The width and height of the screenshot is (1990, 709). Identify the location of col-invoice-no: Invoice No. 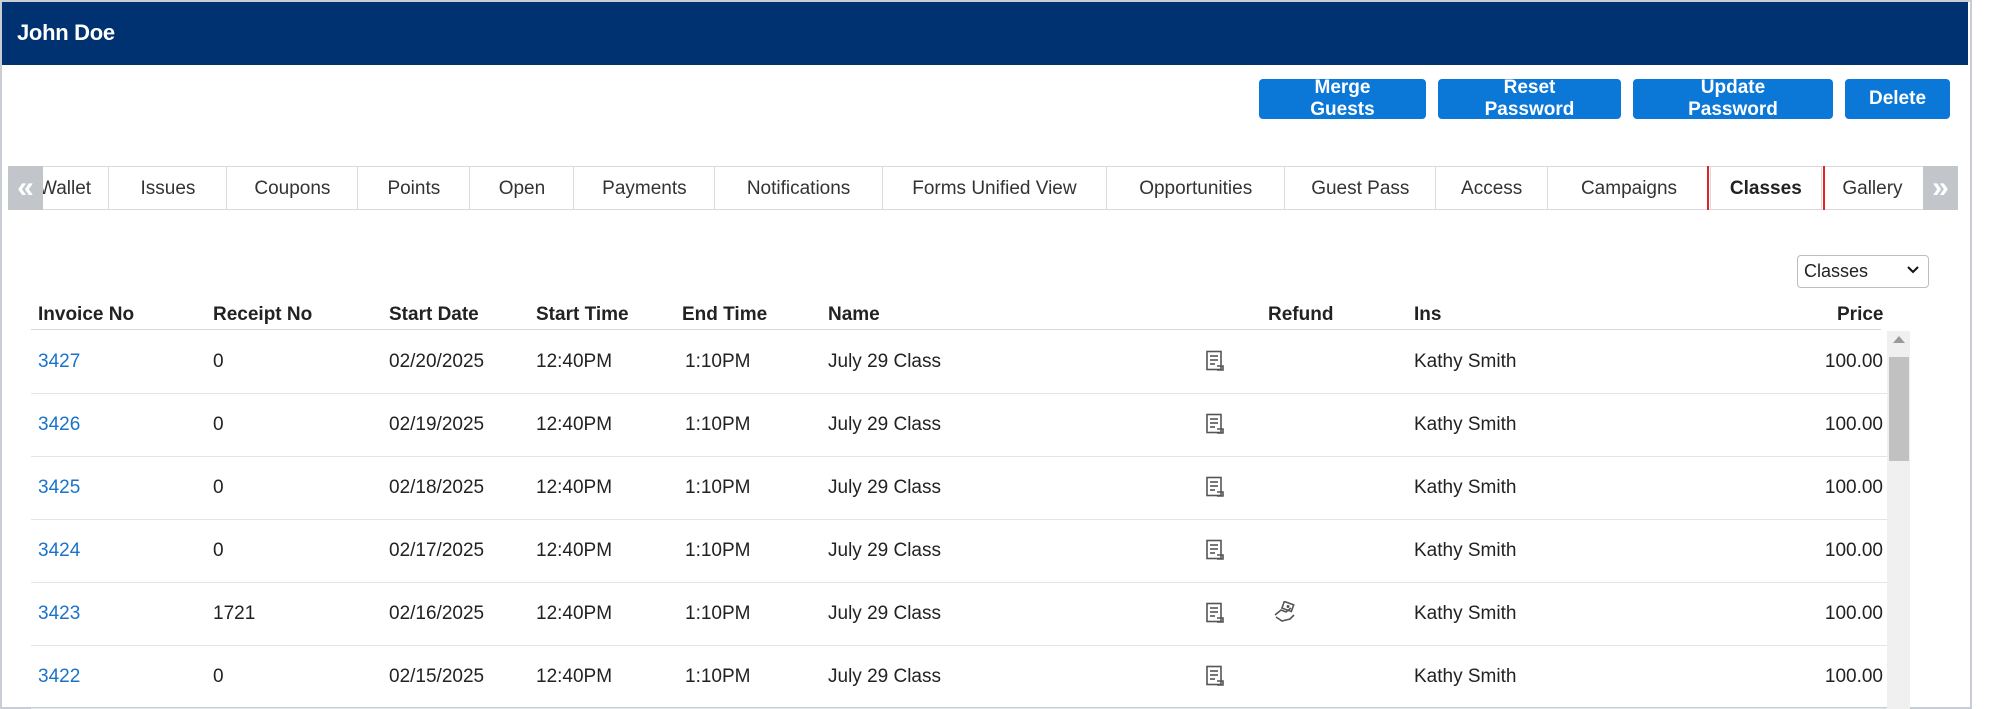
(86, 315).